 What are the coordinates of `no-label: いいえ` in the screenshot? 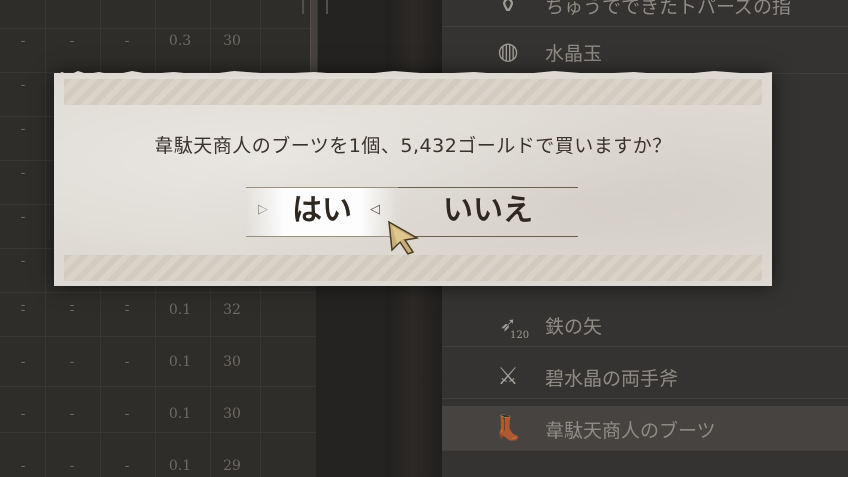 It's located at (488, 210).